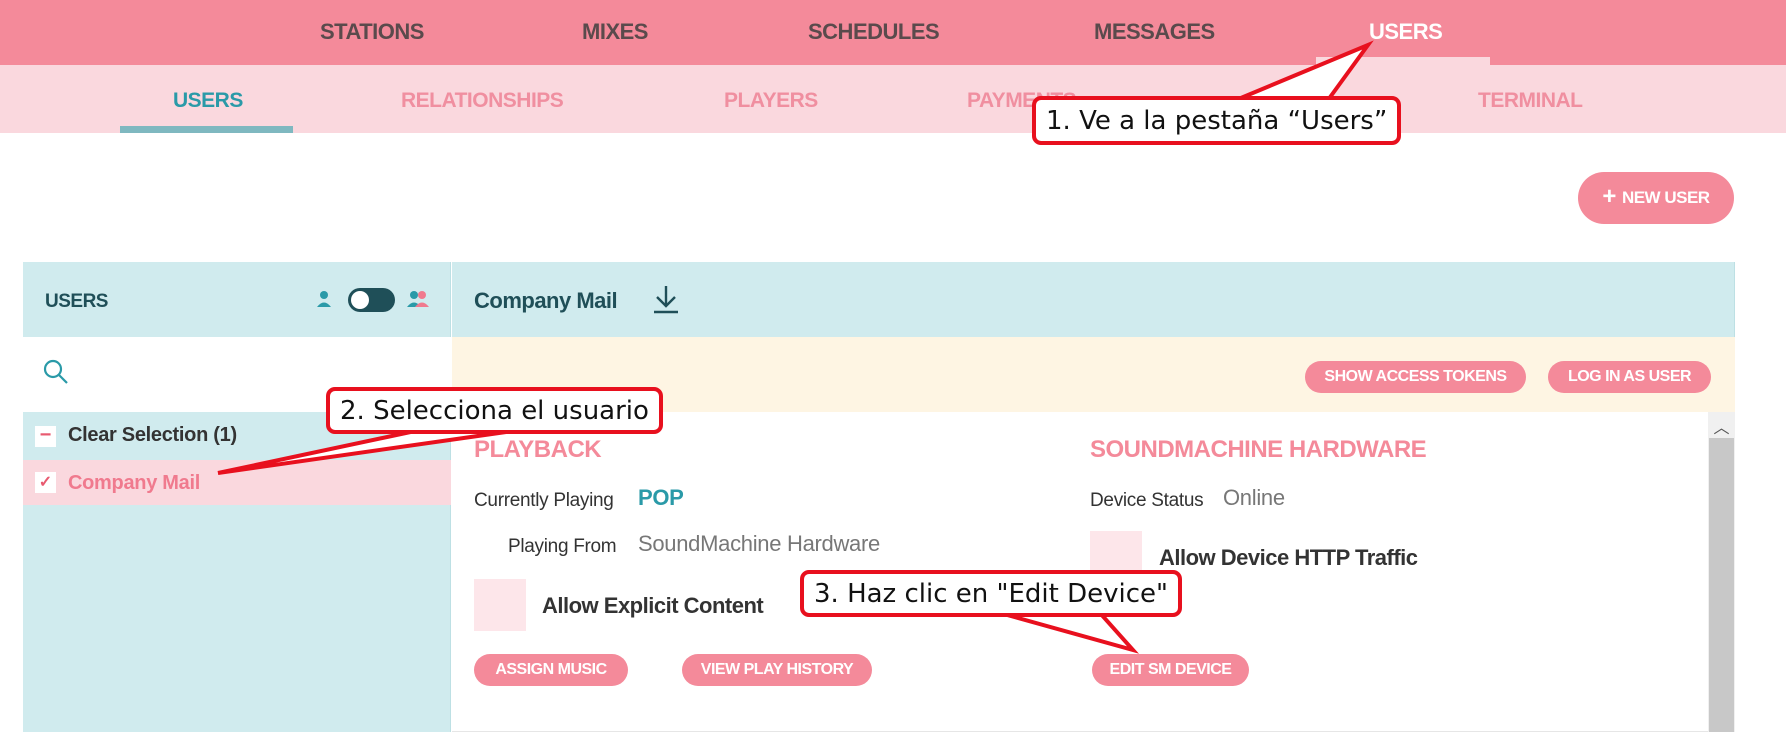 This screenshot has height=746, width=1786. Describe the element at coordinates (1415, 377) in the screenshot. I see `show-access-tokens-button: SHOW ACCESS TOKENS` at that location.